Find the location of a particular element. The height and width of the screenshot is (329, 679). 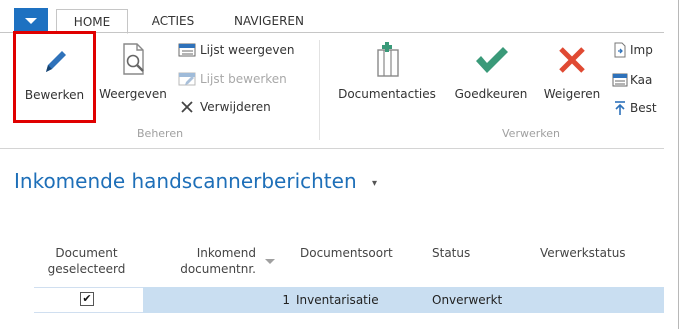

cell-incoming-doc-no: 1 is located at coordinates (286, 300).